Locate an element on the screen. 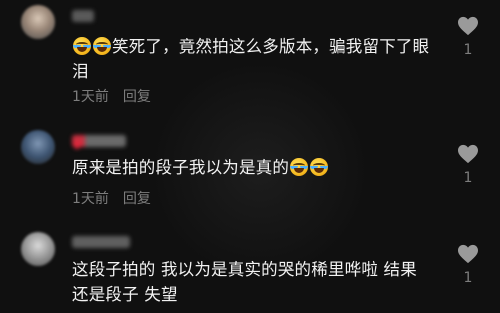  comment-text-content: 原来是拍的段子我以为是真的 is located at coordinates (181, 167).